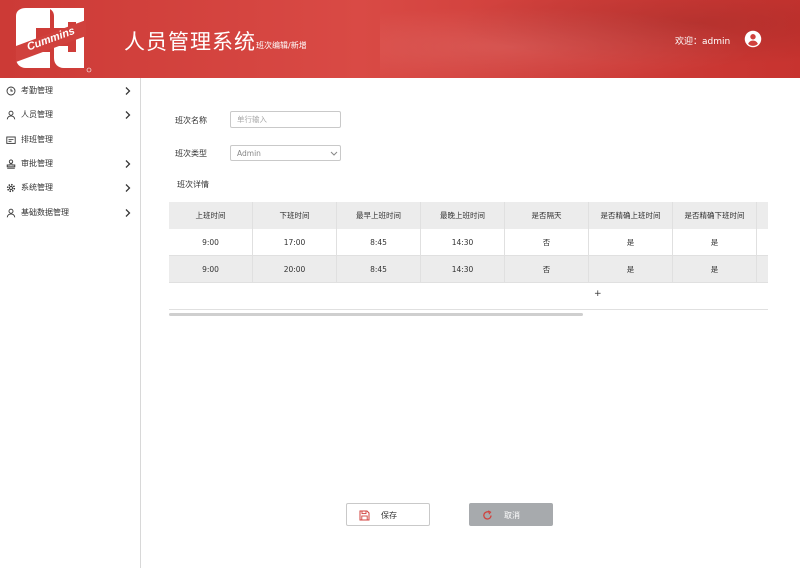 This screenshot has width=800, height=568. I want to click on column-header: 最早上班时间, so click(379, 215).